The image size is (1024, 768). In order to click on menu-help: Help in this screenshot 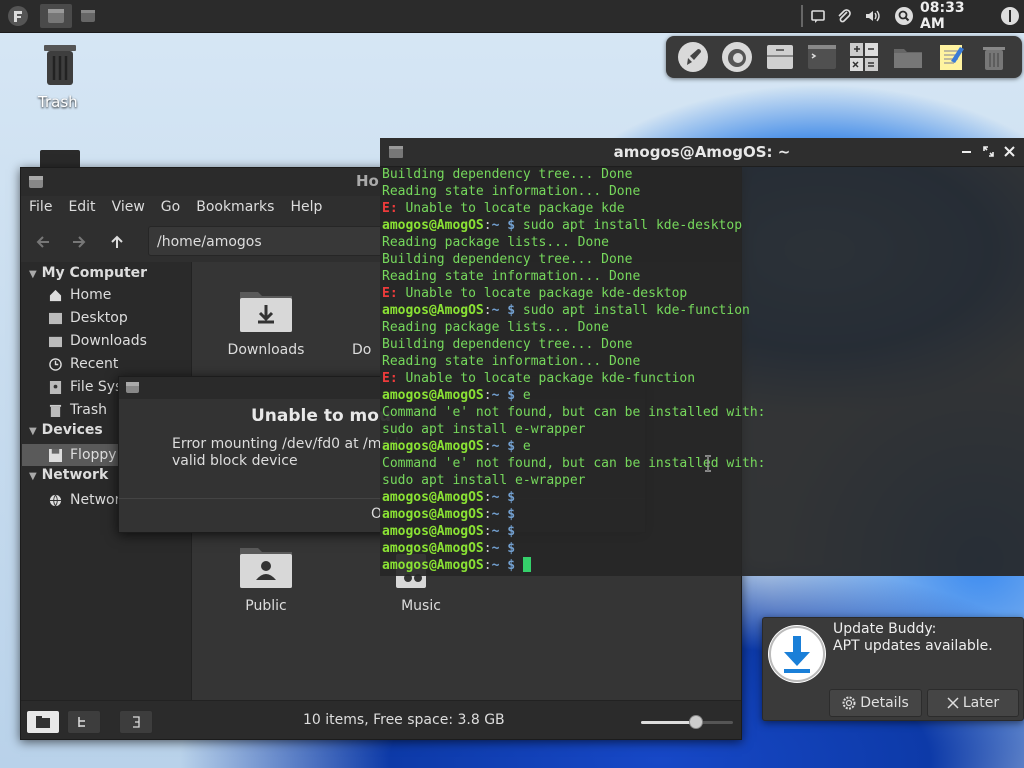, I will do `click(306, 208)`.